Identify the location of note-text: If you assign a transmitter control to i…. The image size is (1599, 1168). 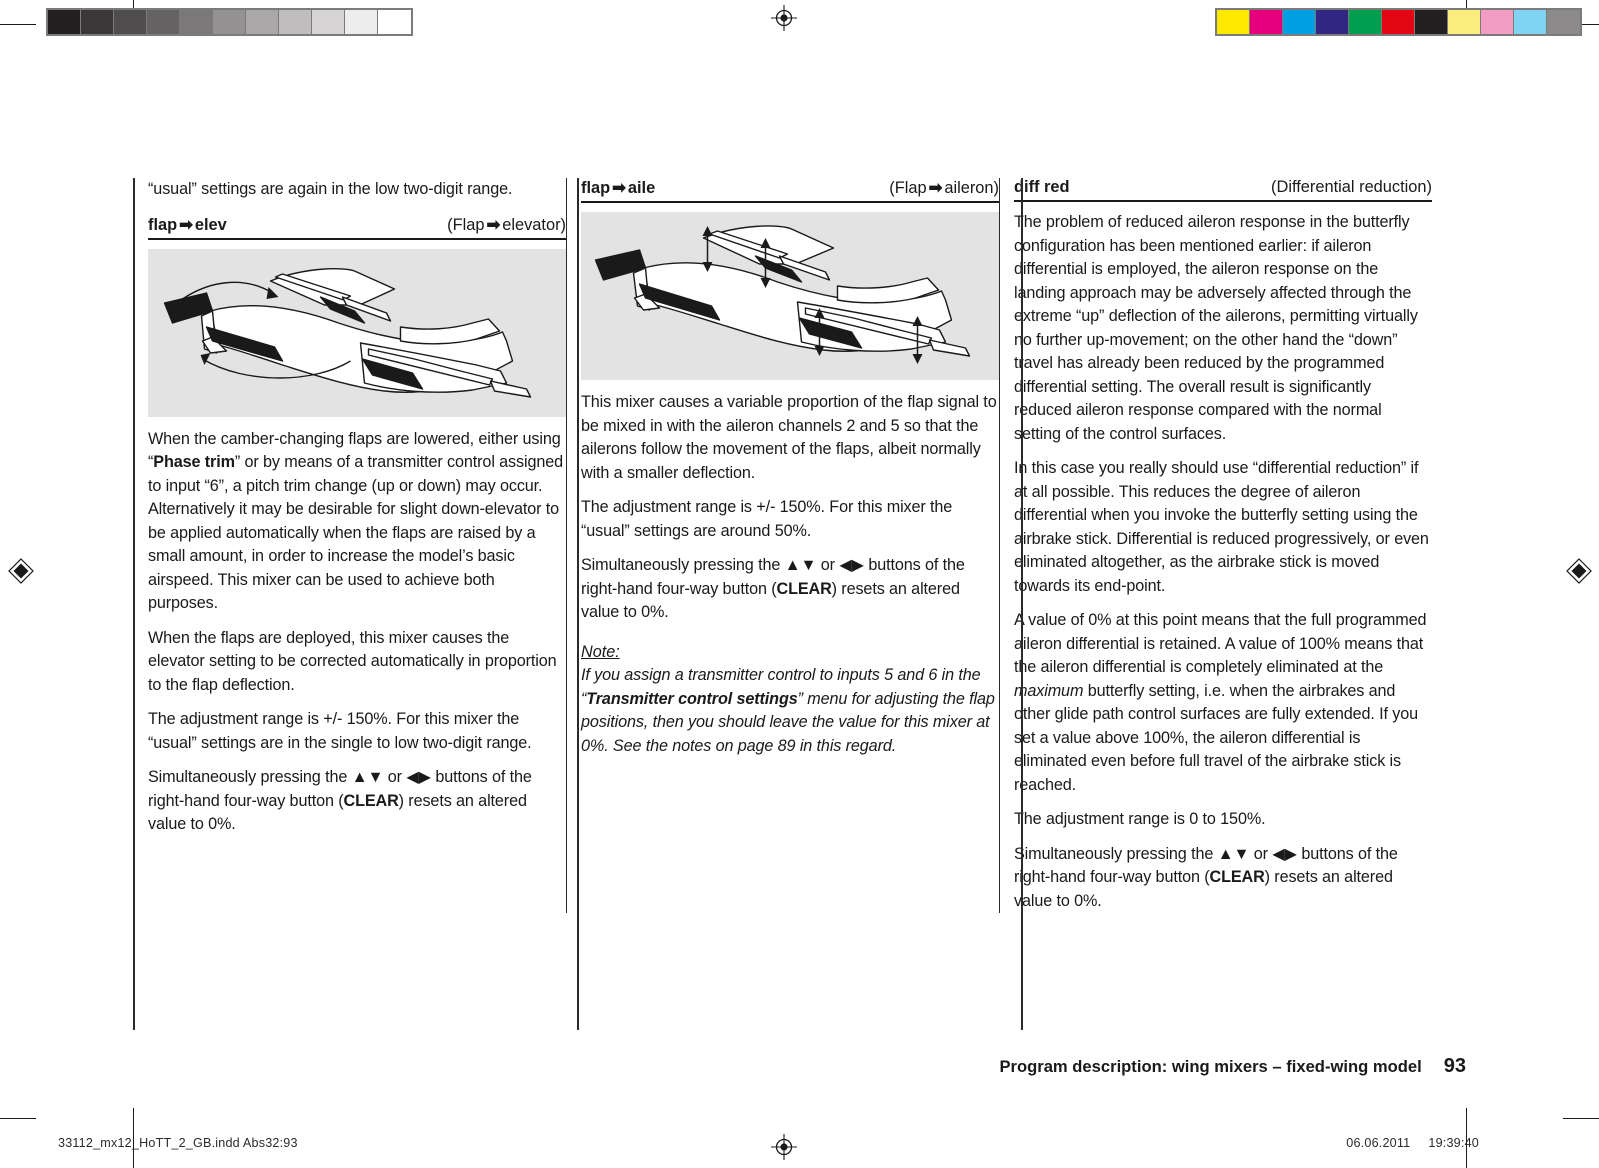
(790, 711).